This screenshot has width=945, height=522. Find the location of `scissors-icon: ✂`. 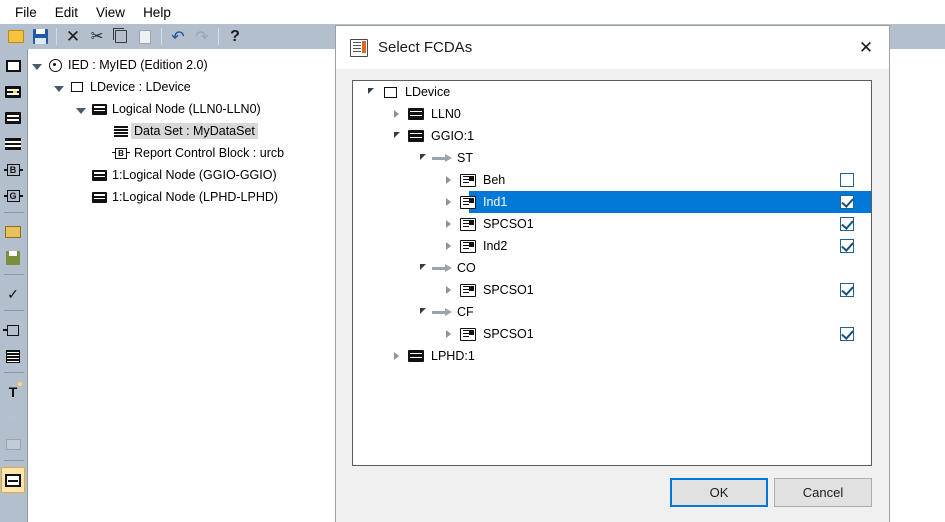

scissors-icon: ✂ is located at coordinates (13, 417).